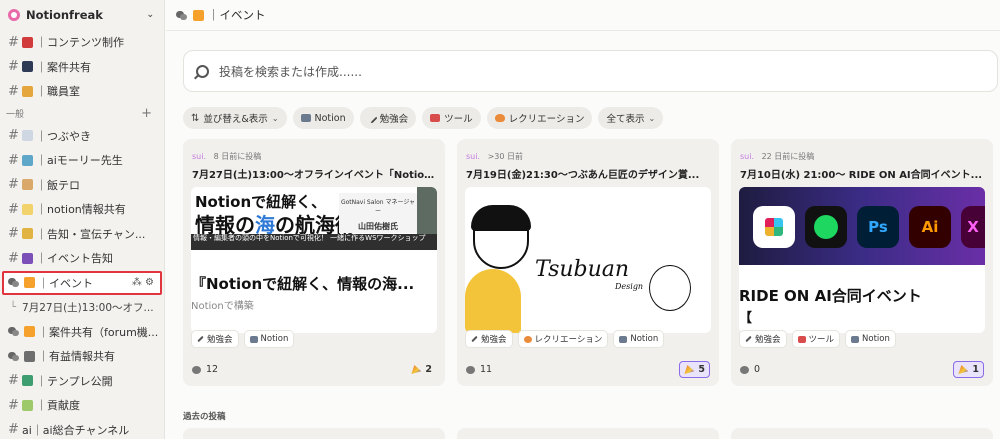  Describe the element at coordinates (82, 15) in the screenshot. I see `server-header: Notionfreak ⌄` at that location.